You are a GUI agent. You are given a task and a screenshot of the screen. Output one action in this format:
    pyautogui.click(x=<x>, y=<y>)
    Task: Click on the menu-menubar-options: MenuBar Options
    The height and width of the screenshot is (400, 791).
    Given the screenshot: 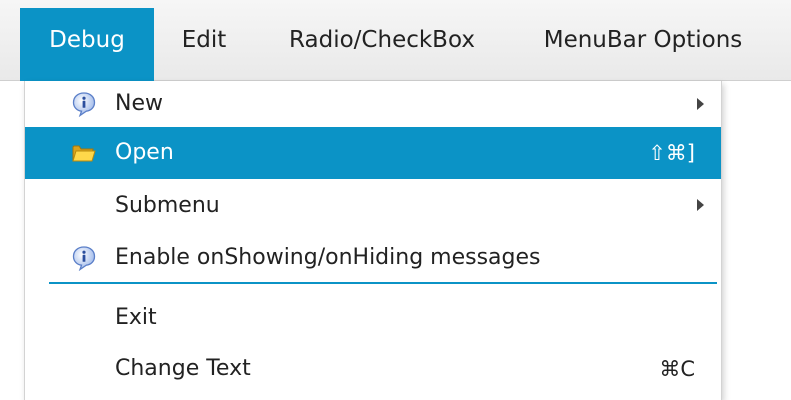 What is the action you would take?
    pyautogui.click(x=643, y=44)
    